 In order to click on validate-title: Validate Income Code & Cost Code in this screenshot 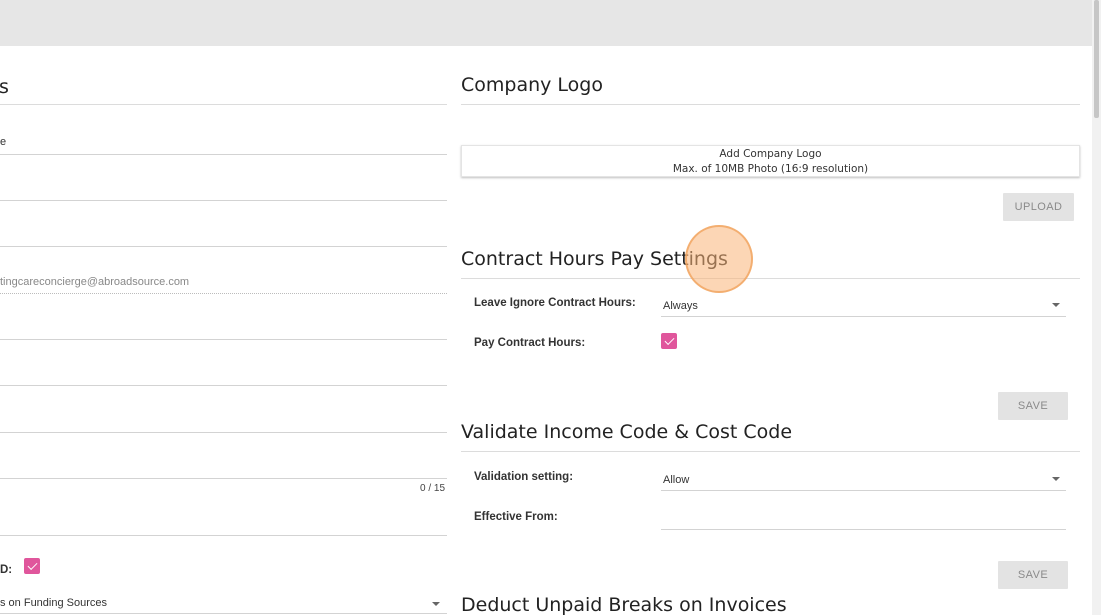, I will do `click(627, 432)`.